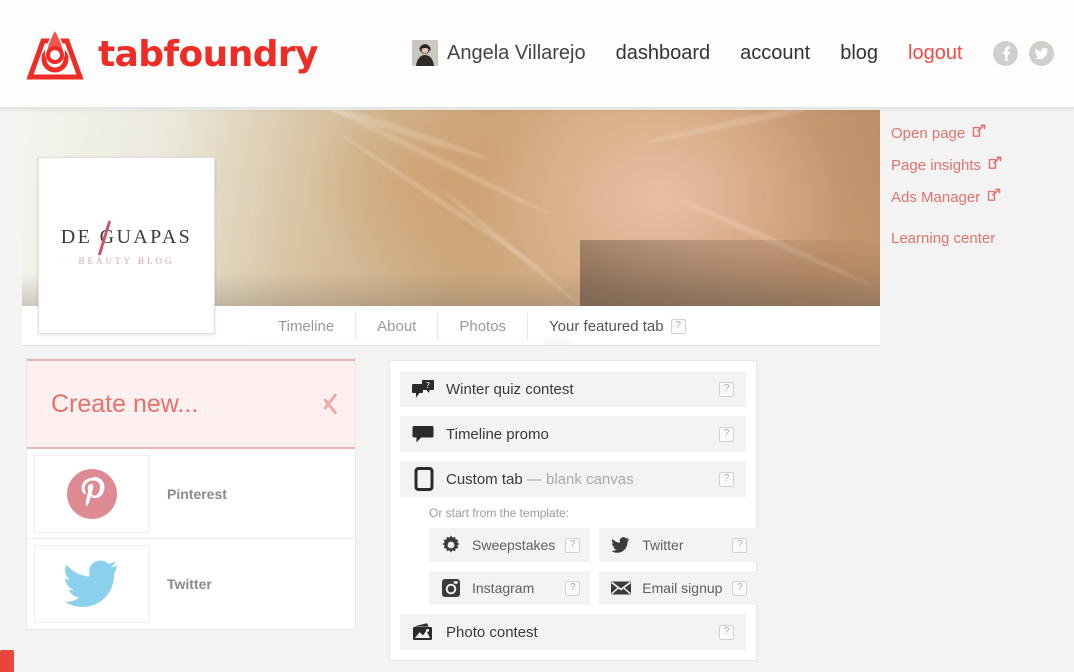 The image size is (1074, 672). I want to click on sidebar-link-label: Page insights, so click(936, 165).